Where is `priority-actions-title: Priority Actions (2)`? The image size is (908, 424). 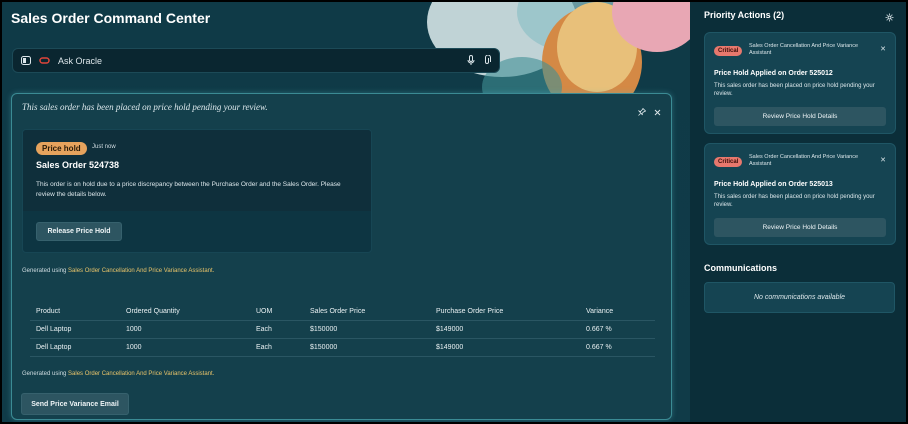
priority-actions-title: Priority Actions (2) is located at coordinates (744, 15).